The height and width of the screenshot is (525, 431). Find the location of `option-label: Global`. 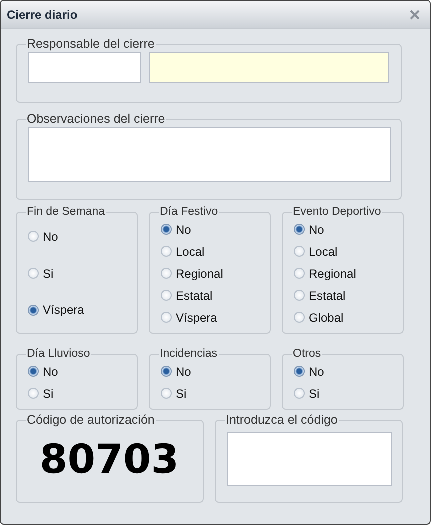

option-label: Global is located at coordinates (326, 318).